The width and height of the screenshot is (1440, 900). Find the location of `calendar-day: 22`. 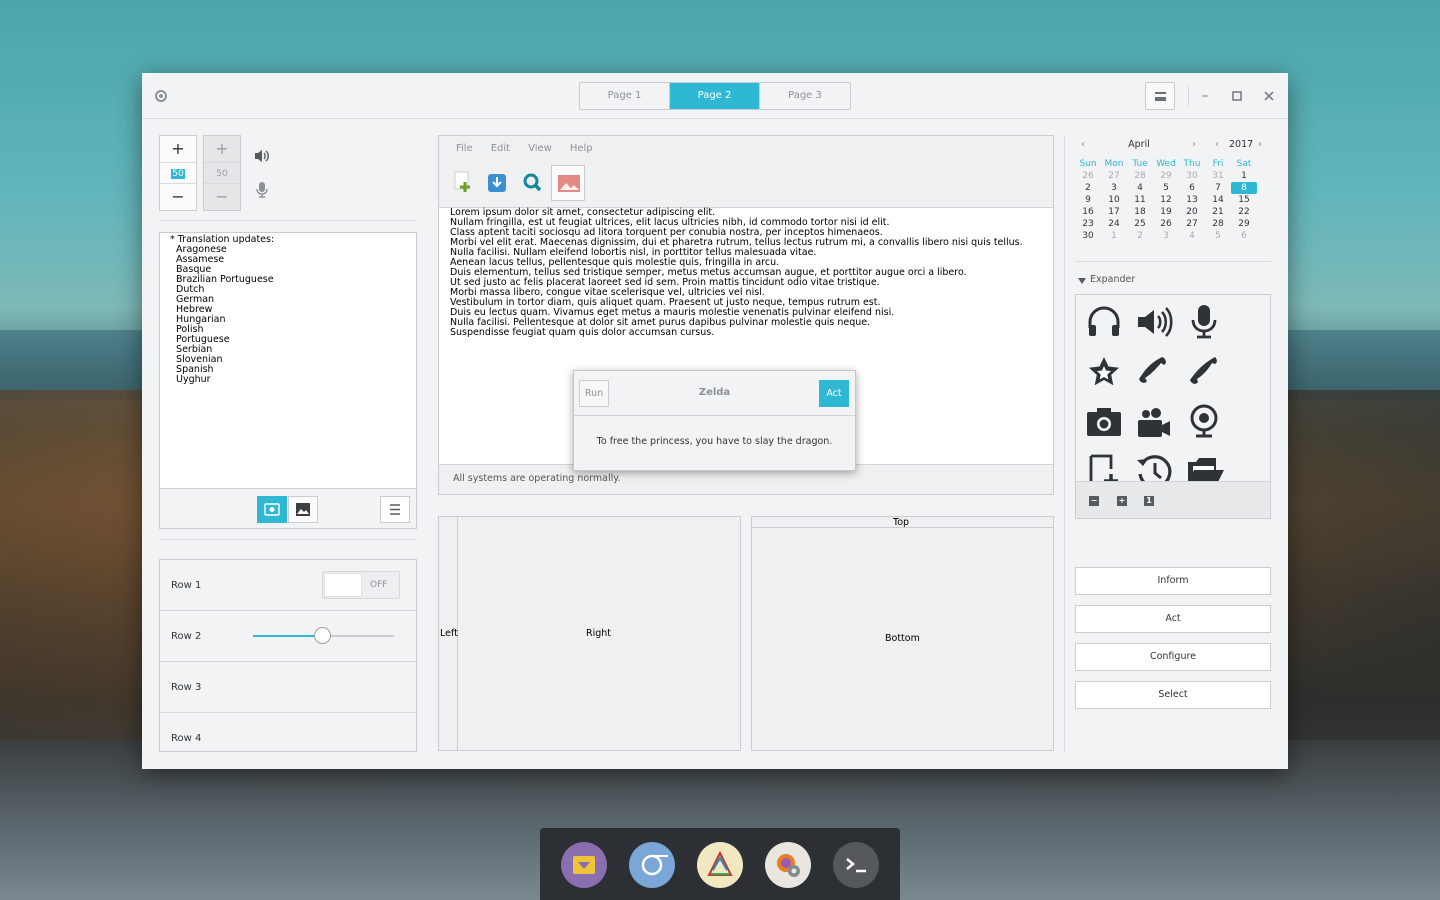

calendar-day: 22 is located at coordinates (1244, 212).